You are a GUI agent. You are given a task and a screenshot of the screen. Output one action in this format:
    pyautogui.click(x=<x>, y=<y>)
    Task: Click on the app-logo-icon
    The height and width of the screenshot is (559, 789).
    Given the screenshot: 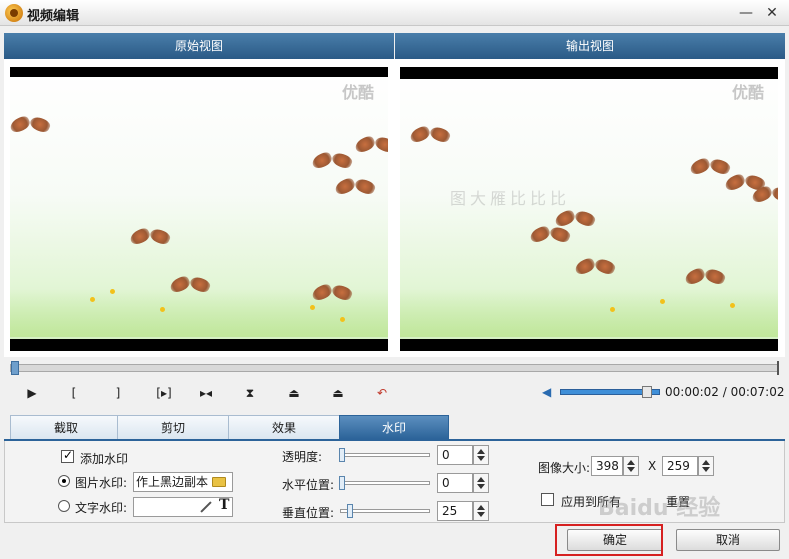 What is the action you would take?
    pyautogui.click(x=14, y=13)
    